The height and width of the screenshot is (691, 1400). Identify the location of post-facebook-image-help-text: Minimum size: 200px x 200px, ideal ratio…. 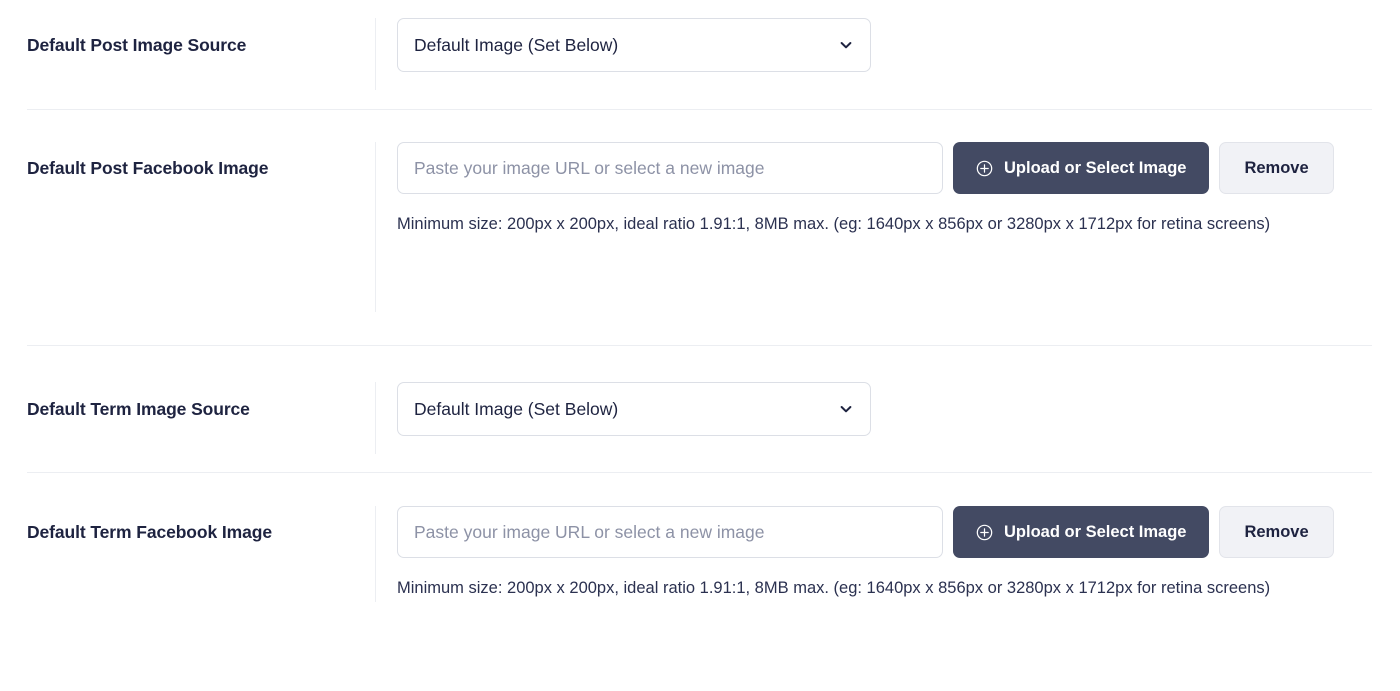
(834, 224).